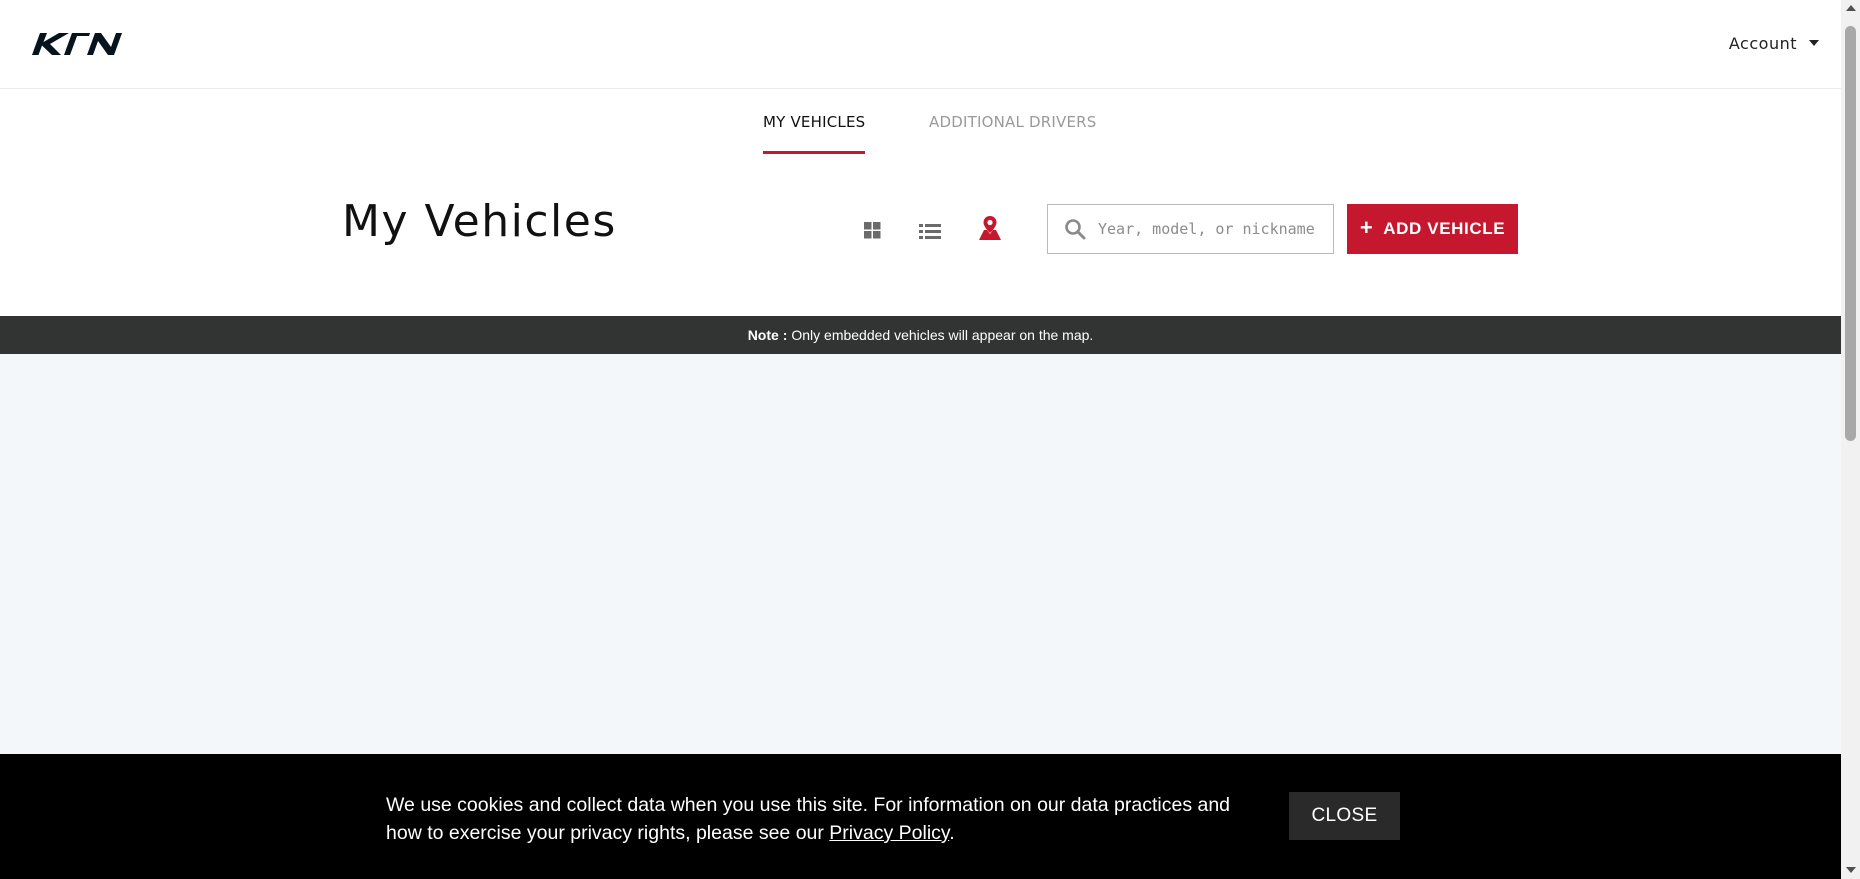 Image resolution: width=1860 pixels, height=879 pixels. I want to click on grid-view-icon, so click(872, 230).